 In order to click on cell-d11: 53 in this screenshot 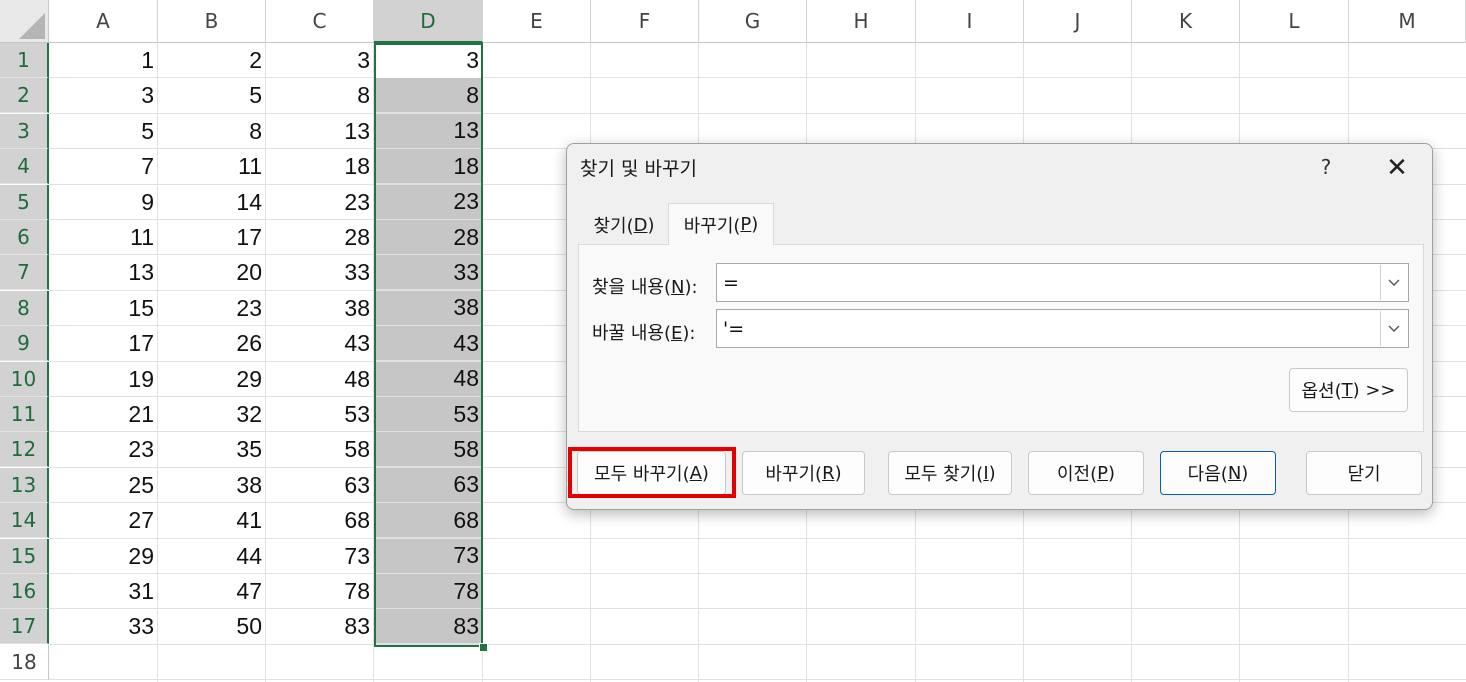, I will do `click(428, 414)`.